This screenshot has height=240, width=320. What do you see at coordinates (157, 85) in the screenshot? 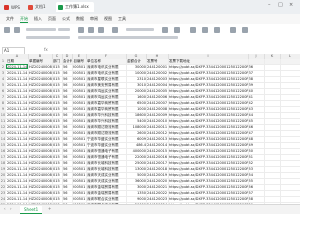
I see `cell-invoice-no: 244120004` at bounding box center [157, 85].